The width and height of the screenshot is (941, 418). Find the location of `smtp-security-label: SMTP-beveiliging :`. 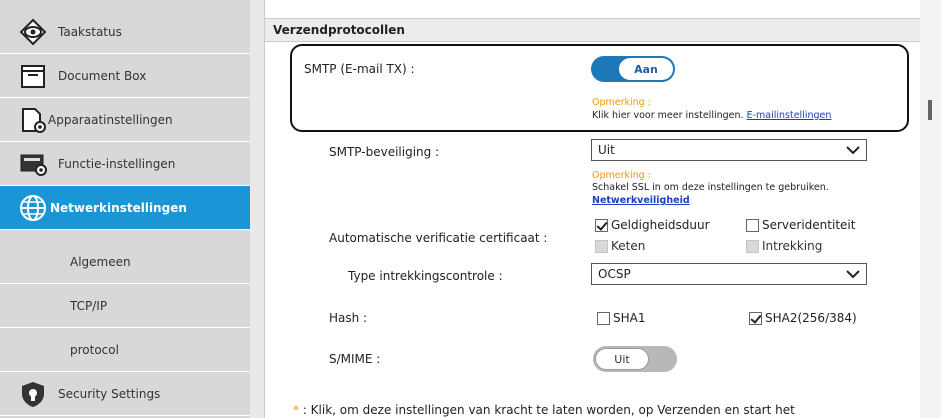

smtp-security-label: SMTP-beveiliging : is located at coordinates (384, 152).